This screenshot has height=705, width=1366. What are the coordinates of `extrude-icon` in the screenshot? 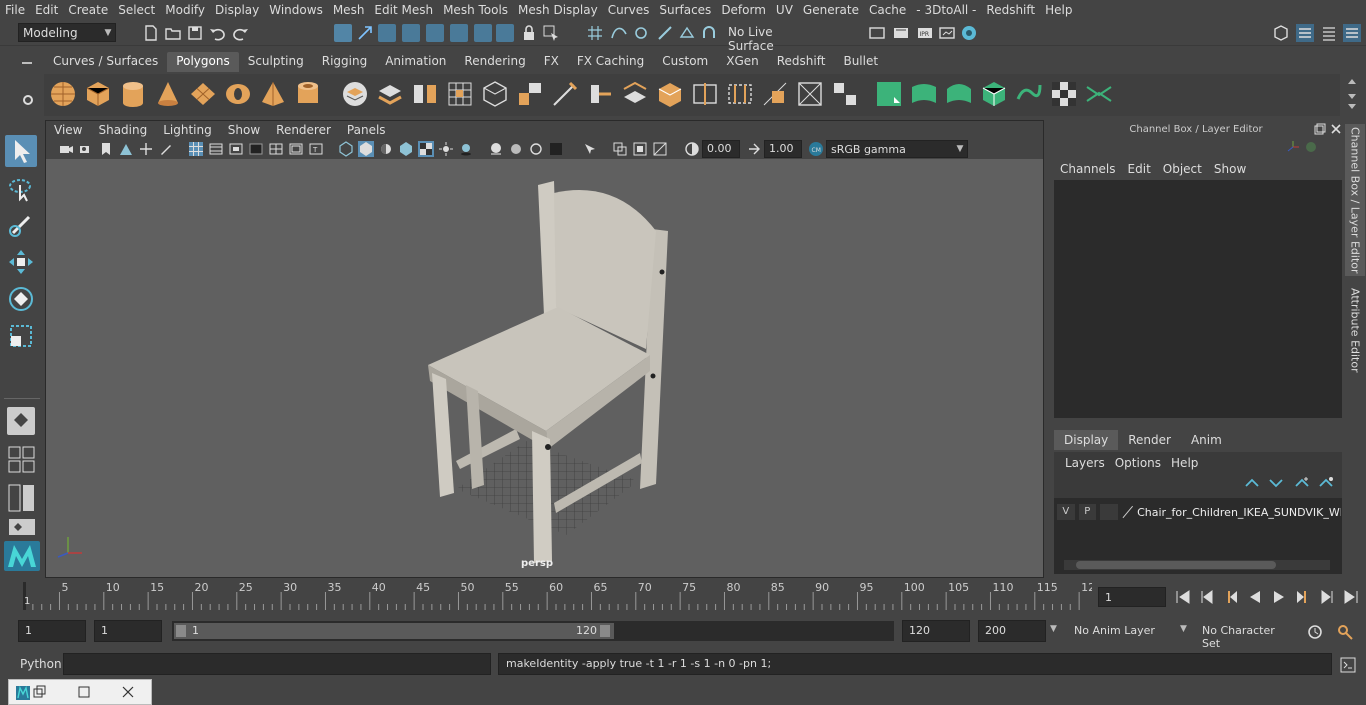 It's located at (530, 94).